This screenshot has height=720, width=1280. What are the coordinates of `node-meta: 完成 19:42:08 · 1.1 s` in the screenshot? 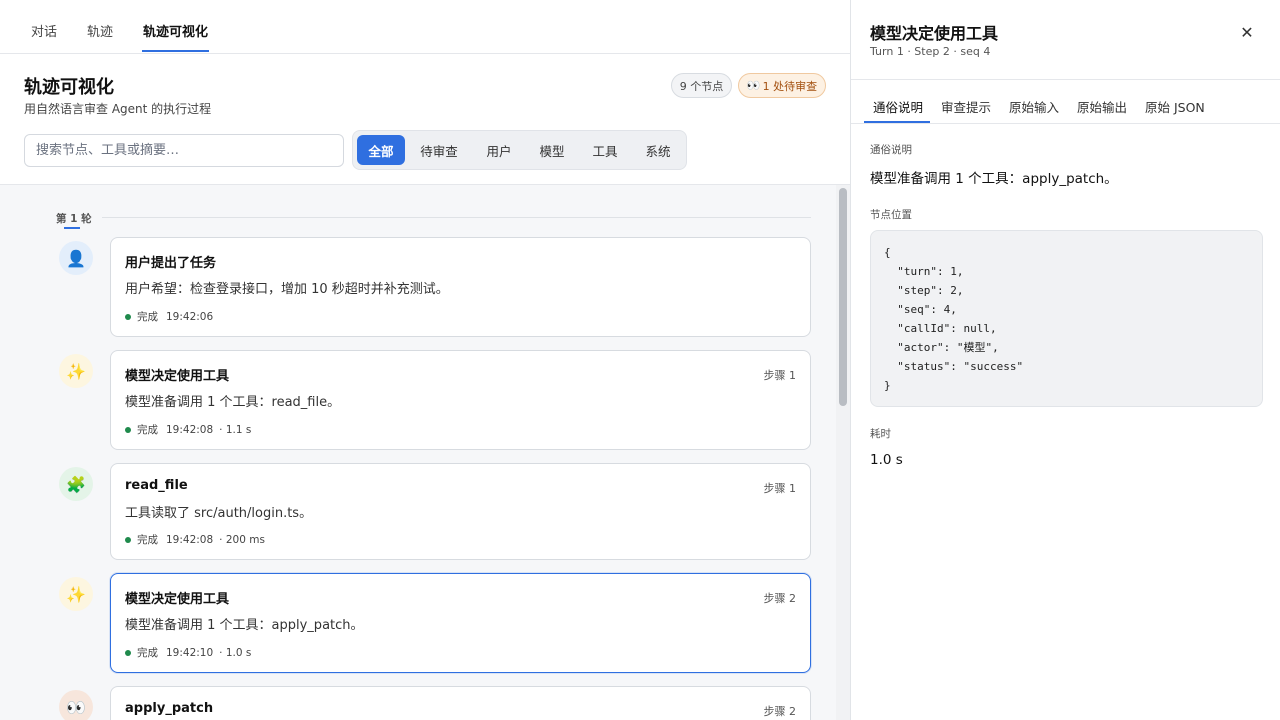 It's located at (188, 429).